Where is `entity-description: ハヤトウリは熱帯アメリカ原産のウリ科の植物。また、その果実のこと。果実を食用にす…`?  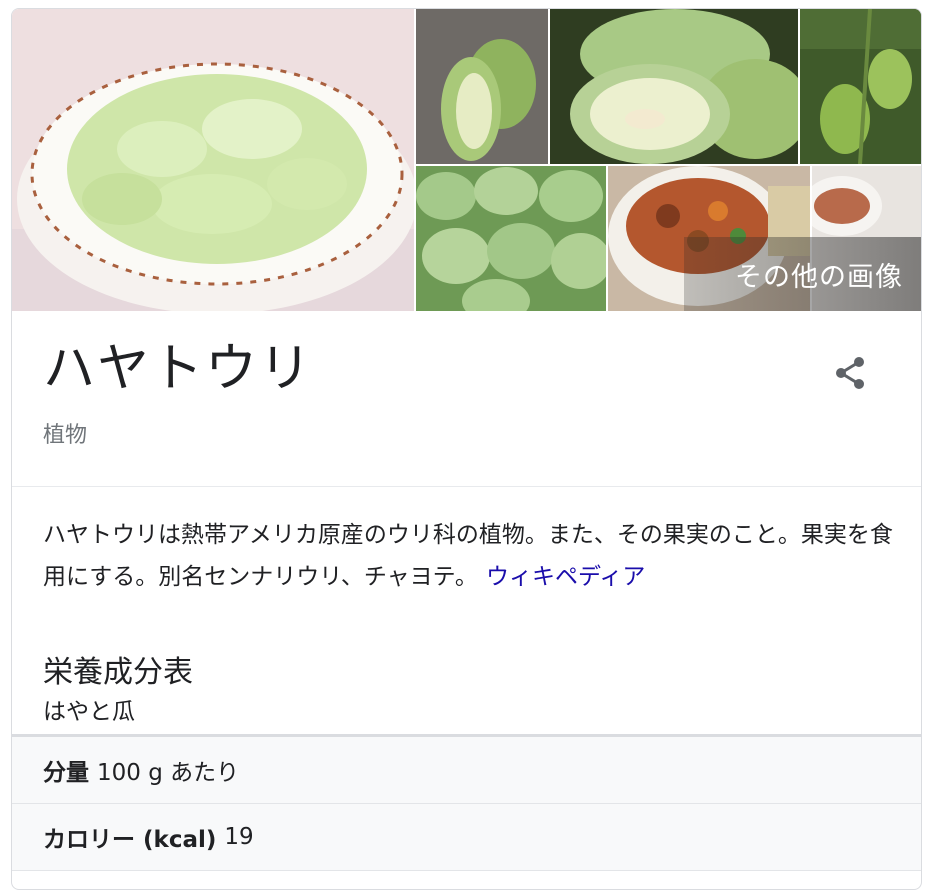
entity-description: ハヤトウリは熱帯アメリカ原産のウリ科の植物。また、その果実のこと。果実を食用にす… is located at coordinates (468, 556).